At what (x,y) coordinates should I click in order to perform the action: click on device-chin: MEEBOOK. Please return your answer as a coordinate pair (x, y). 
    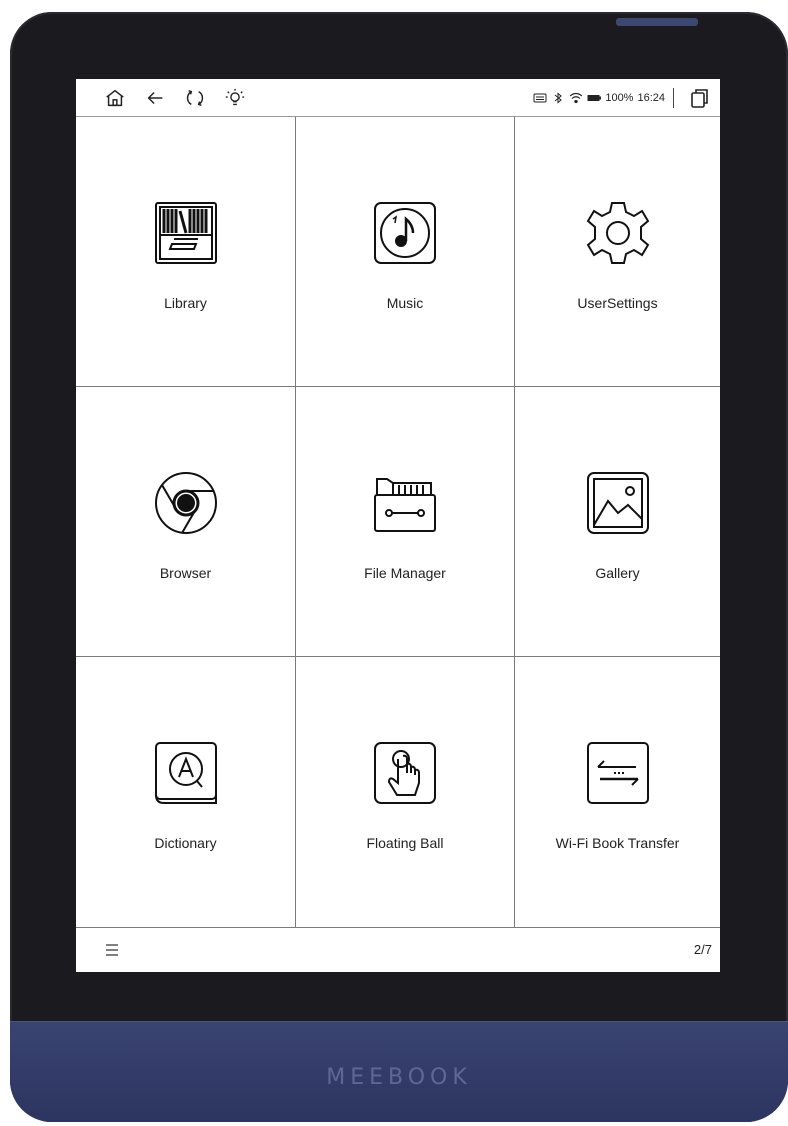
    Looking at the image, I should click on (399, 1071).